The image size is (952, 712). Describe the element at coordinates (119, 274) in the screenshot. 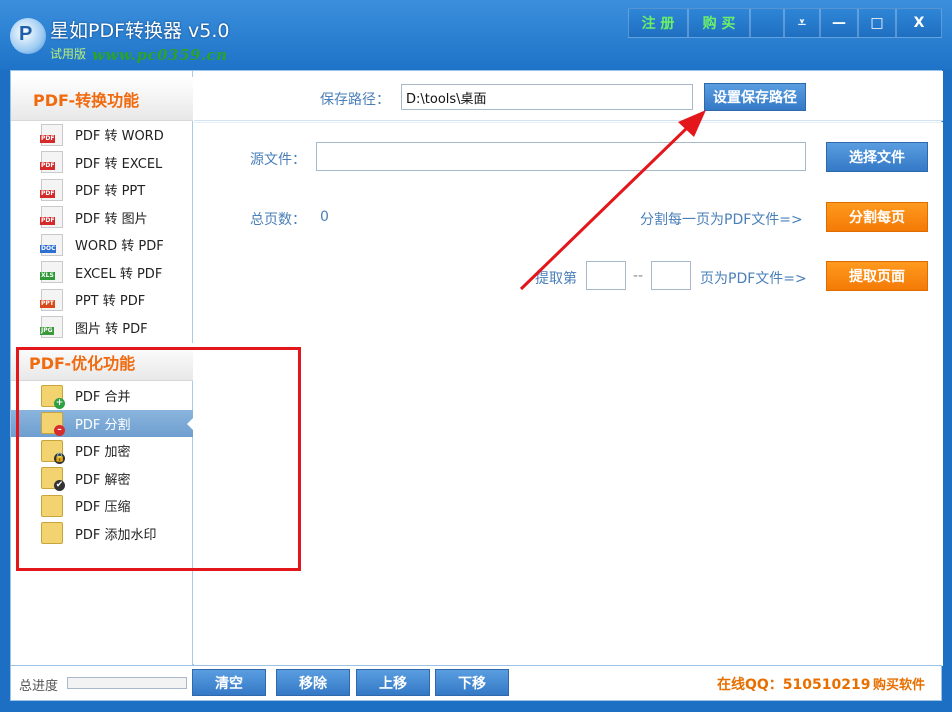

I see `sidebar-item-label: EXCEL 转 PDF` at that location.